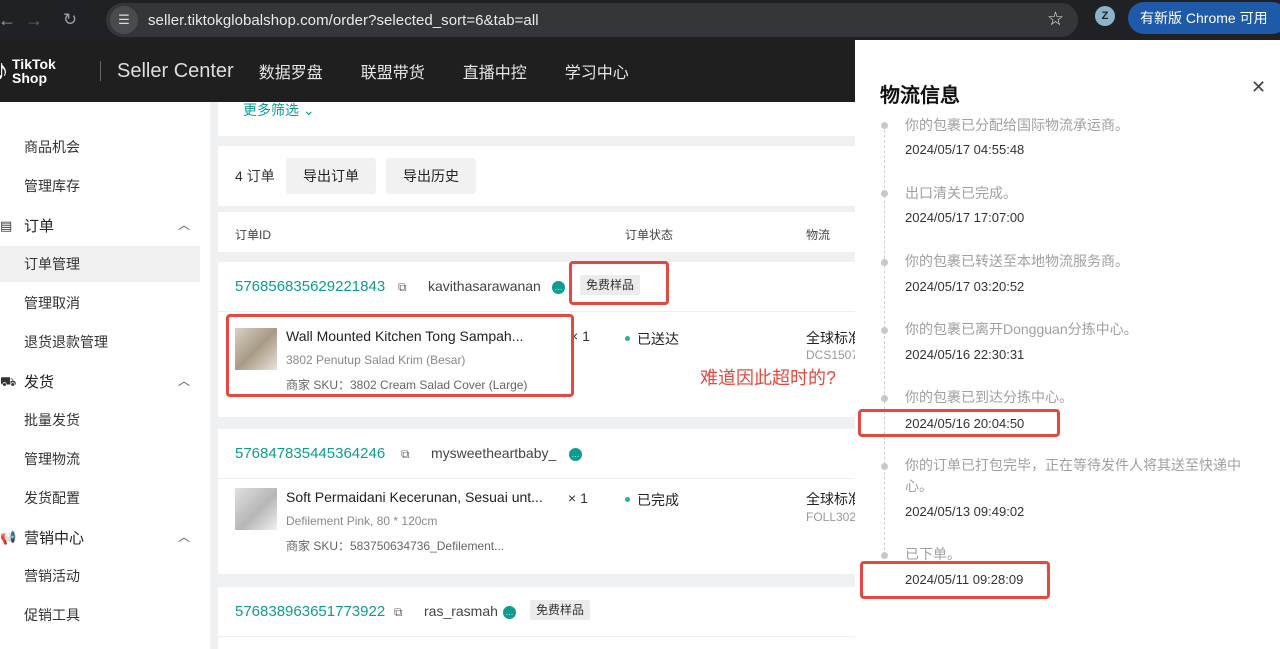 This screenshot has width=1280, height=649. Describe the element at coordinates (100, 576) in the screenshot. I see `sidebar-item-campaigns: 营销活动` at that location.